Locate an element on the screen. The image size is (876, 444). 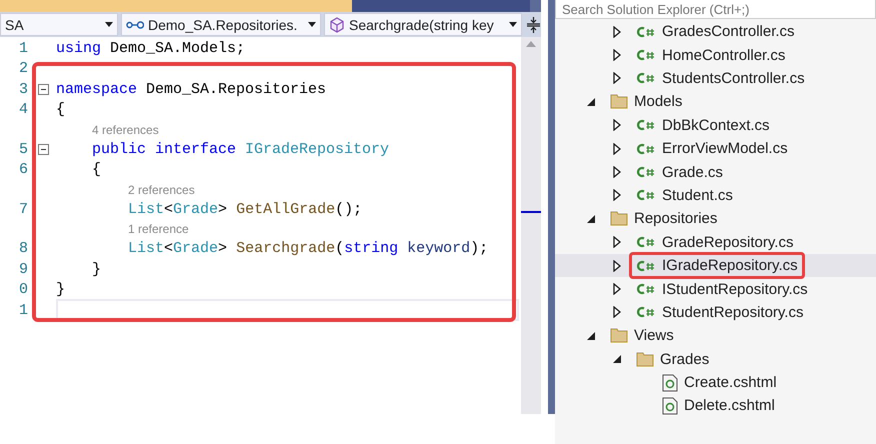
file-name: Create.cshtml is located at coordinates (730, 383).